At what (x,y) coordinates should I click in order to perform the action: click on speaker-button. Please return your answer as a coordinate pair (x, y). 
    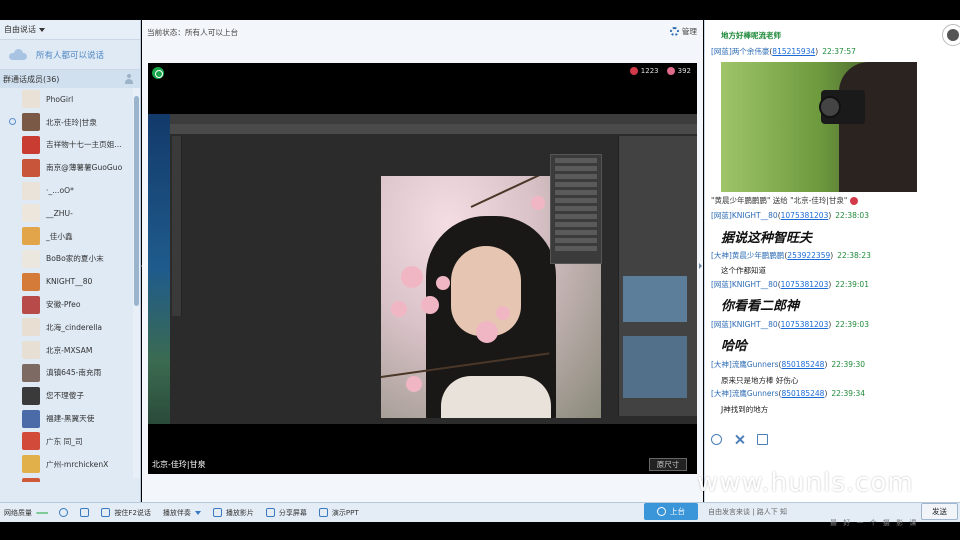
    Looking at the image, I should click on (85, 512).